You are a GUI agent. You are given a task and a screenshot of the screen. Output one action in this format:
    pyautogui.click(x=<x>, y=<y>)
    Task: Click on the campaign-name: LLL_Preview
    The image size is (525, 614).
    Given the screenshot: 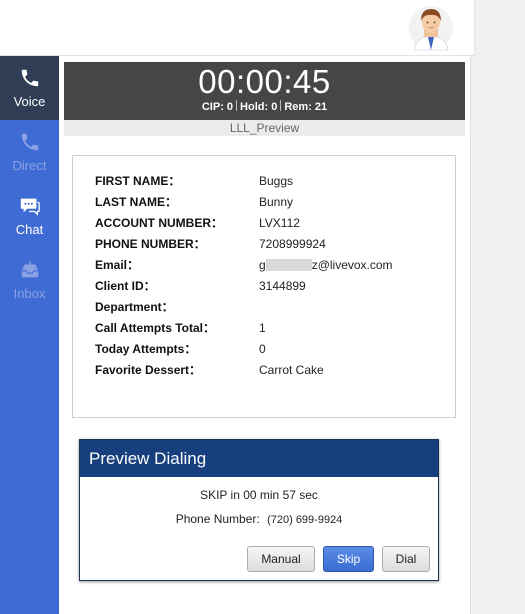 What is the action you would take?
    pyautogui.click(x=264, y=128)
    